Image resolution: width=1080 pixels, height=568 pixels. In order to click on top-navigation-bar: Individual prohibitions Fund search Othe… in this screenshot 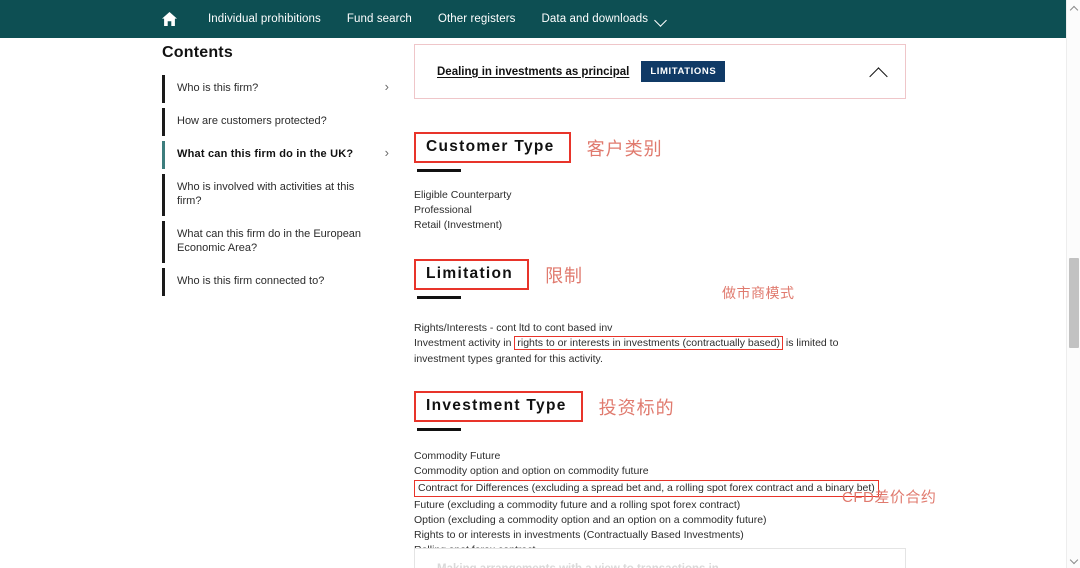, I will do `click(533, 19)`.